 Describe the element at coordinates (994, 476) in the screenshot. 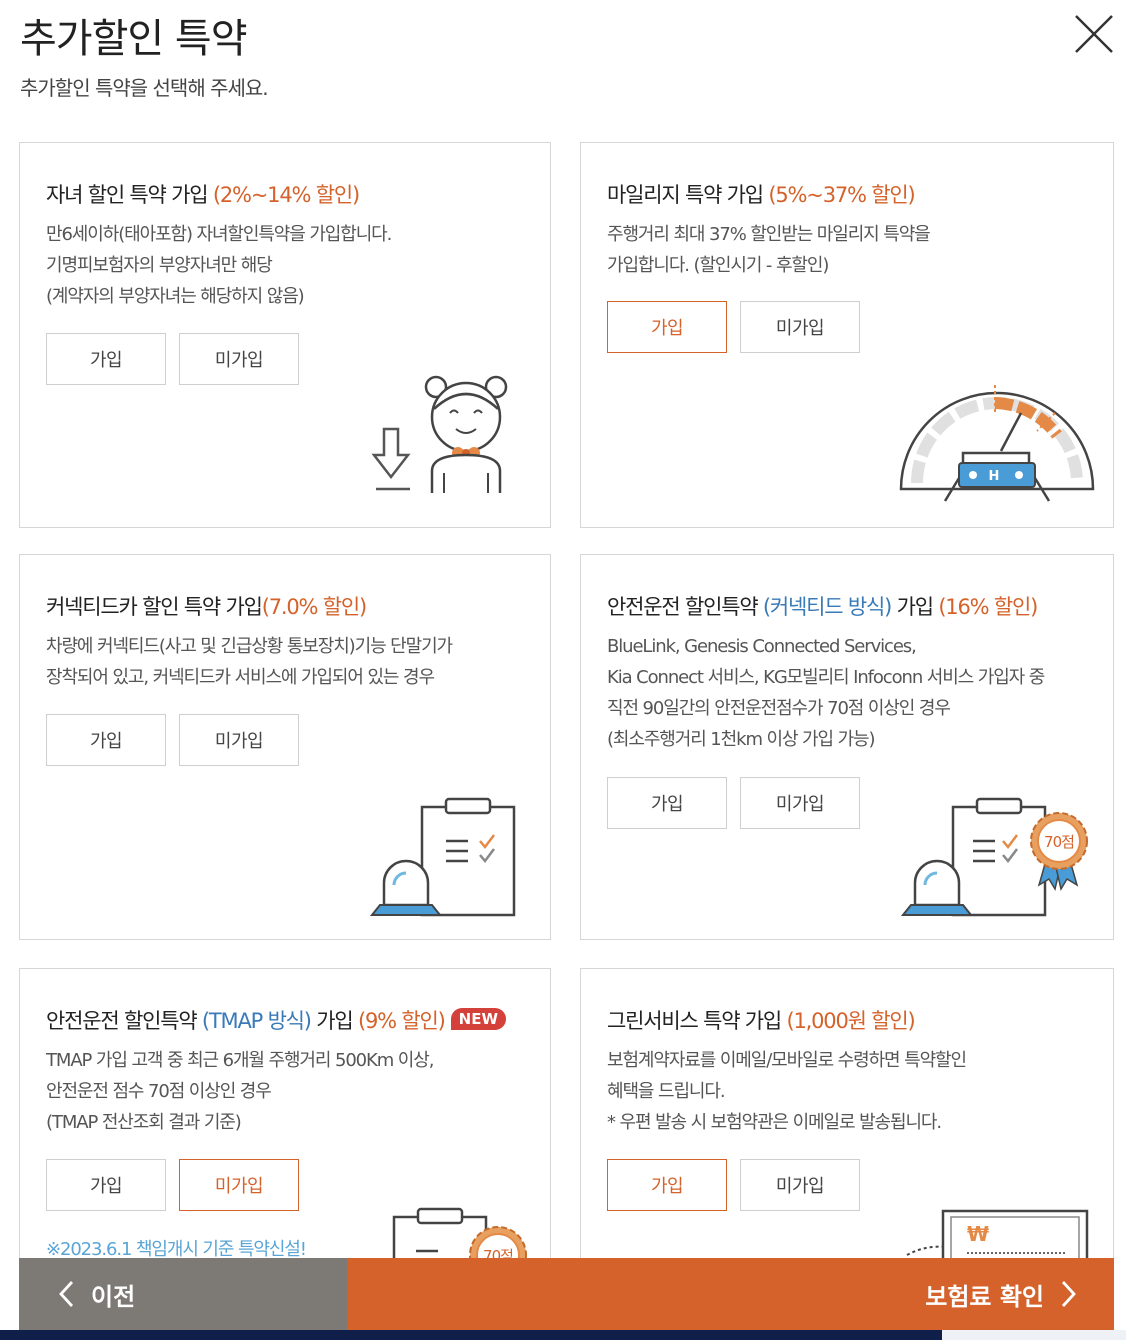

I see `svg-text: H` at that location.